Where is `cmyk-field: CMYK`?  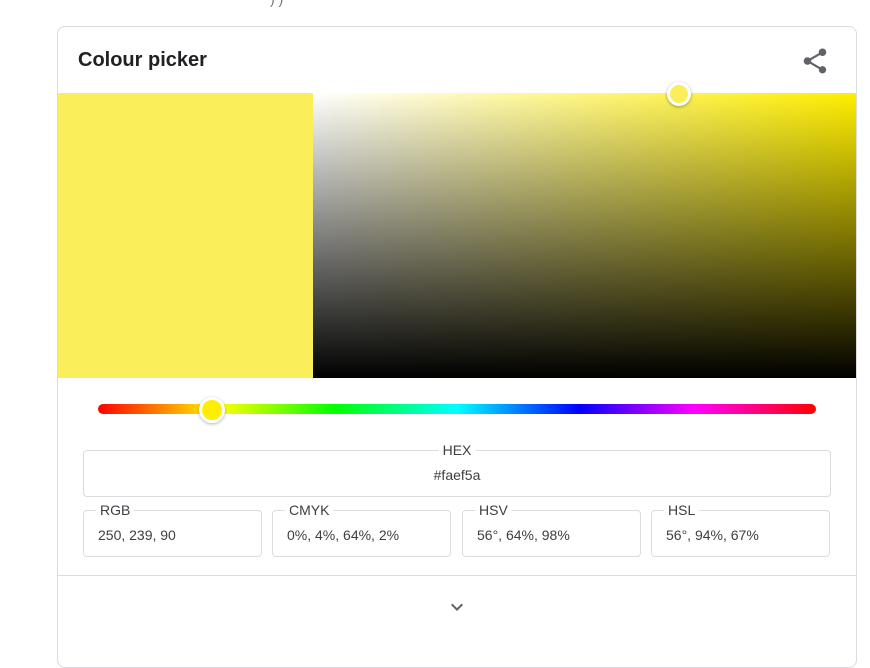 cmyk-field: CMYK is located at coordinates (361, 529).